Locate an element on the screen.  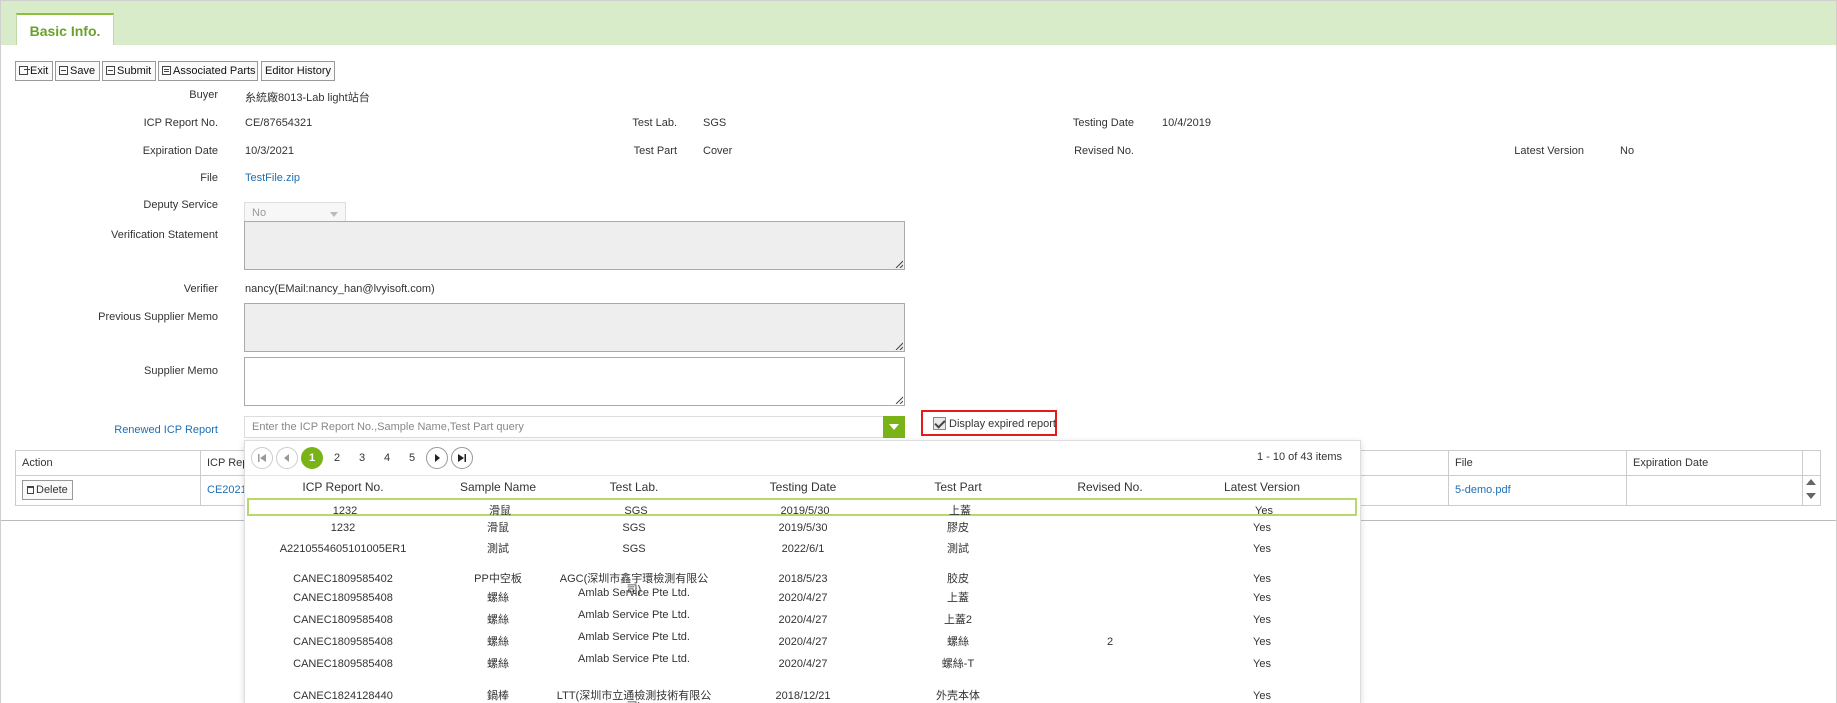
page-5: 5 is located at coordinates (412, 458).